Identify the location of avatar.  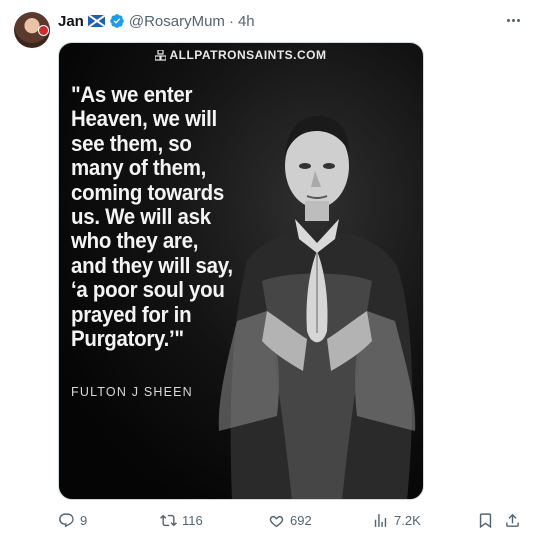
(32, 30).